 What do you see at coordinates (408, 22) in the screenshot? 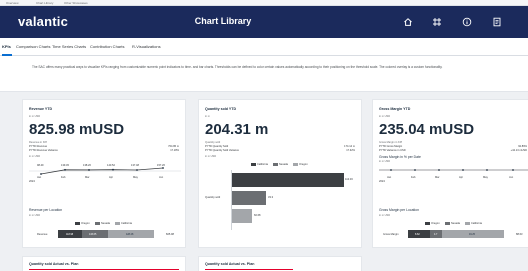
I see `home-icon` at bounding box center [408, 22].